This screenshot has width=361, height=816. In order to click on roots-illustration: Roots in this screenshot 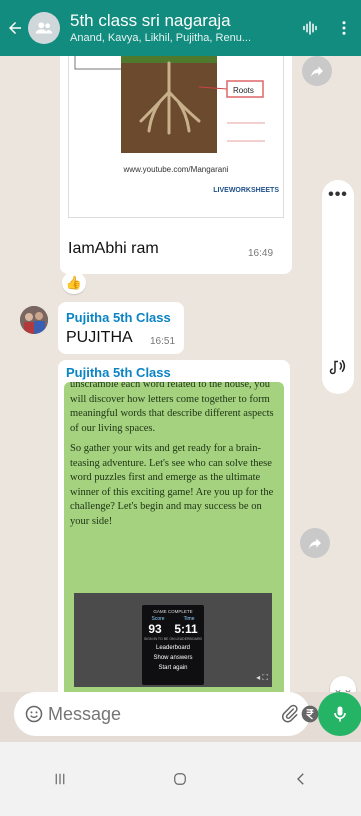, I will do `click(169, 104)`.